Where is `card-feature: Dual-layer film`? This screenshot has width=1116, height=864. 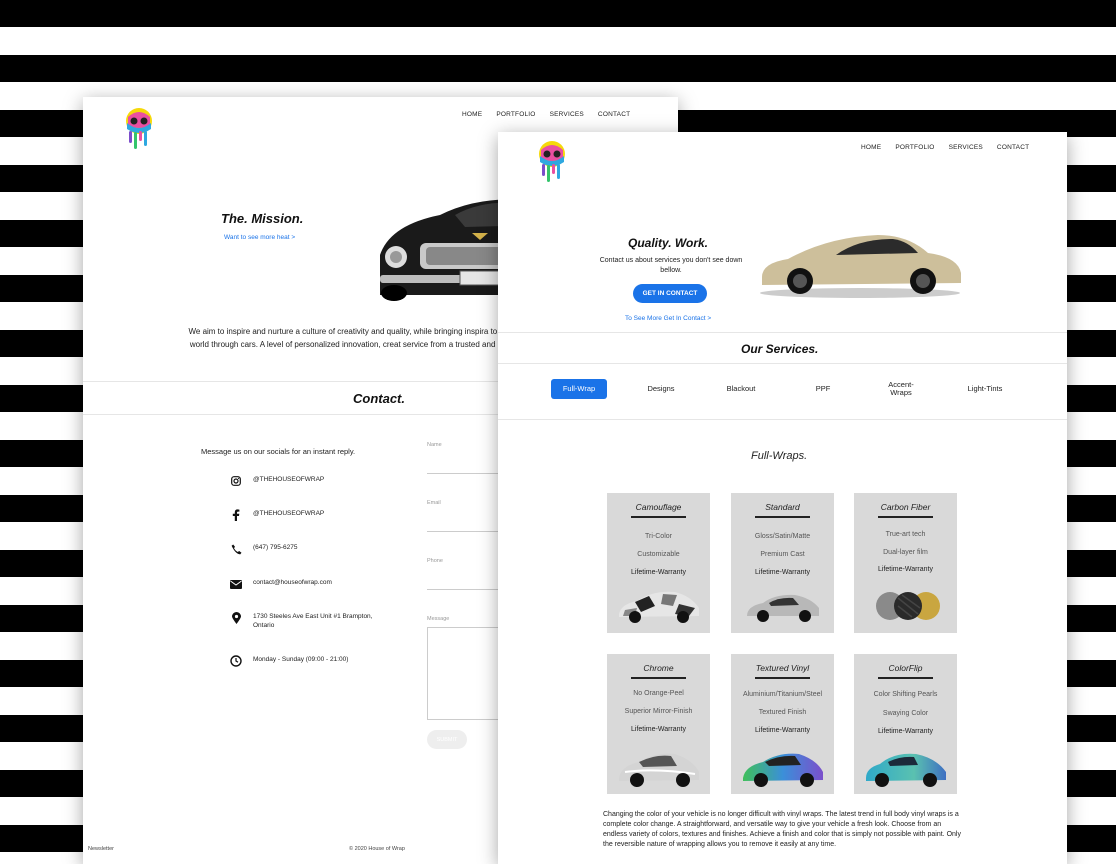
card-feature: Dual-layer film is located at coordinates (905, 552).